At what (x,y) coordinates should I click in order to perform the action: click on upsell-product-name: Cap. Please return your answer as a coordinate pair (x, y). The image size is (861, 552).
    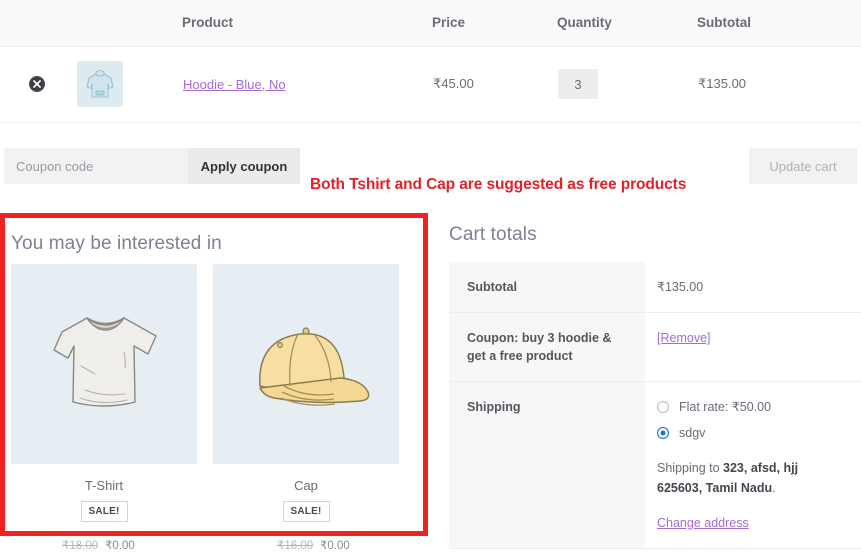
    Looking at the image, I should click on (306, 485).